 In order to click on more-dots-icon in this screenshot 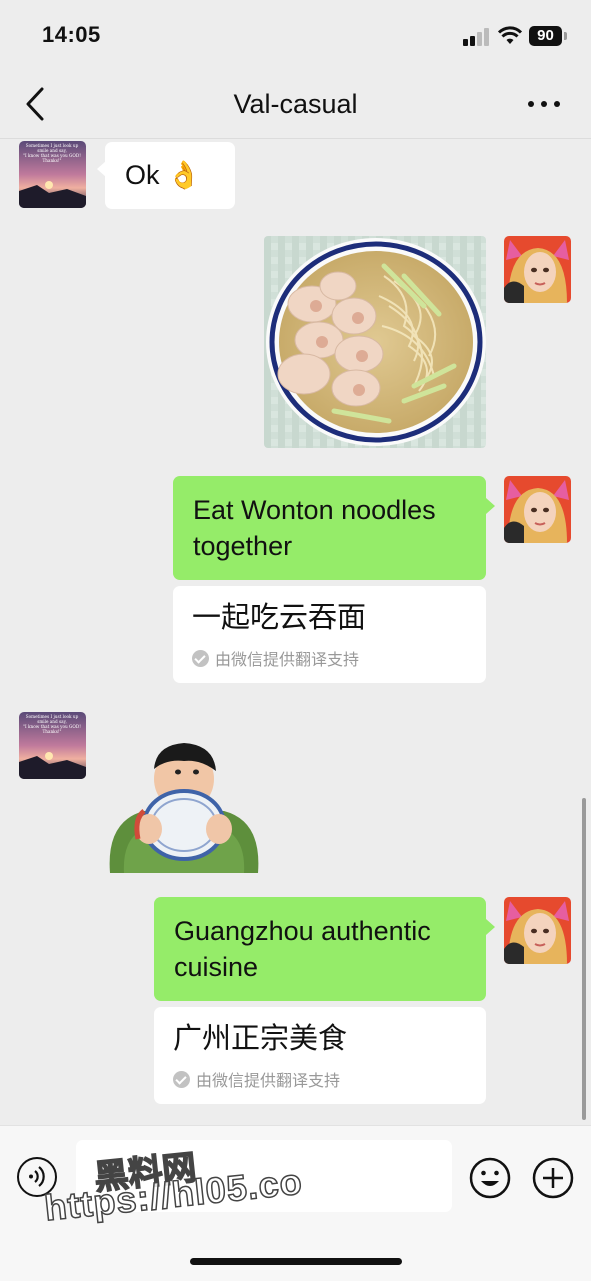, I will do `click(544, 104)`.